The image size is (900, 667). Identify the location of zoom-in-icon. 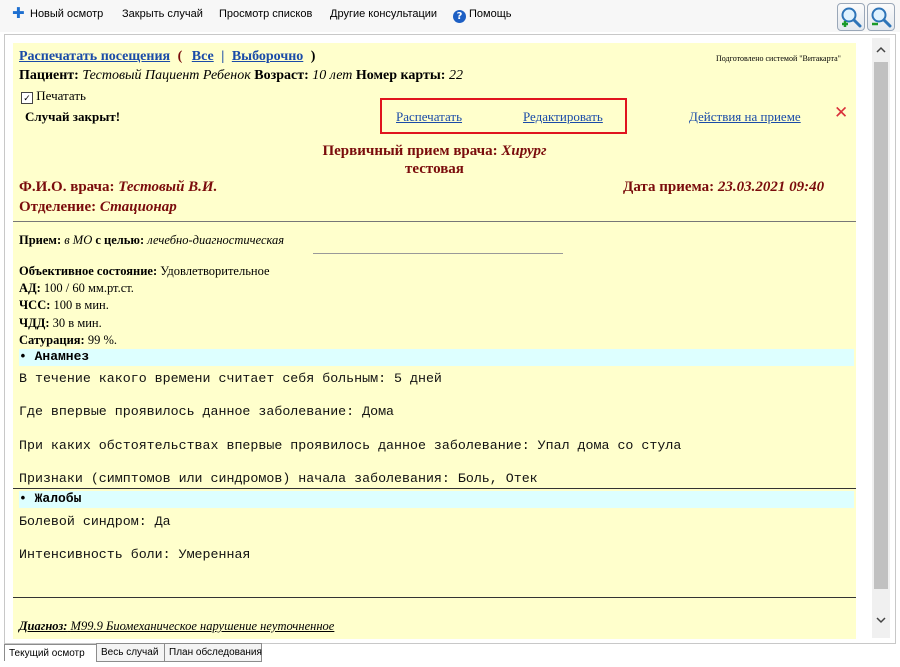
(851, 17).